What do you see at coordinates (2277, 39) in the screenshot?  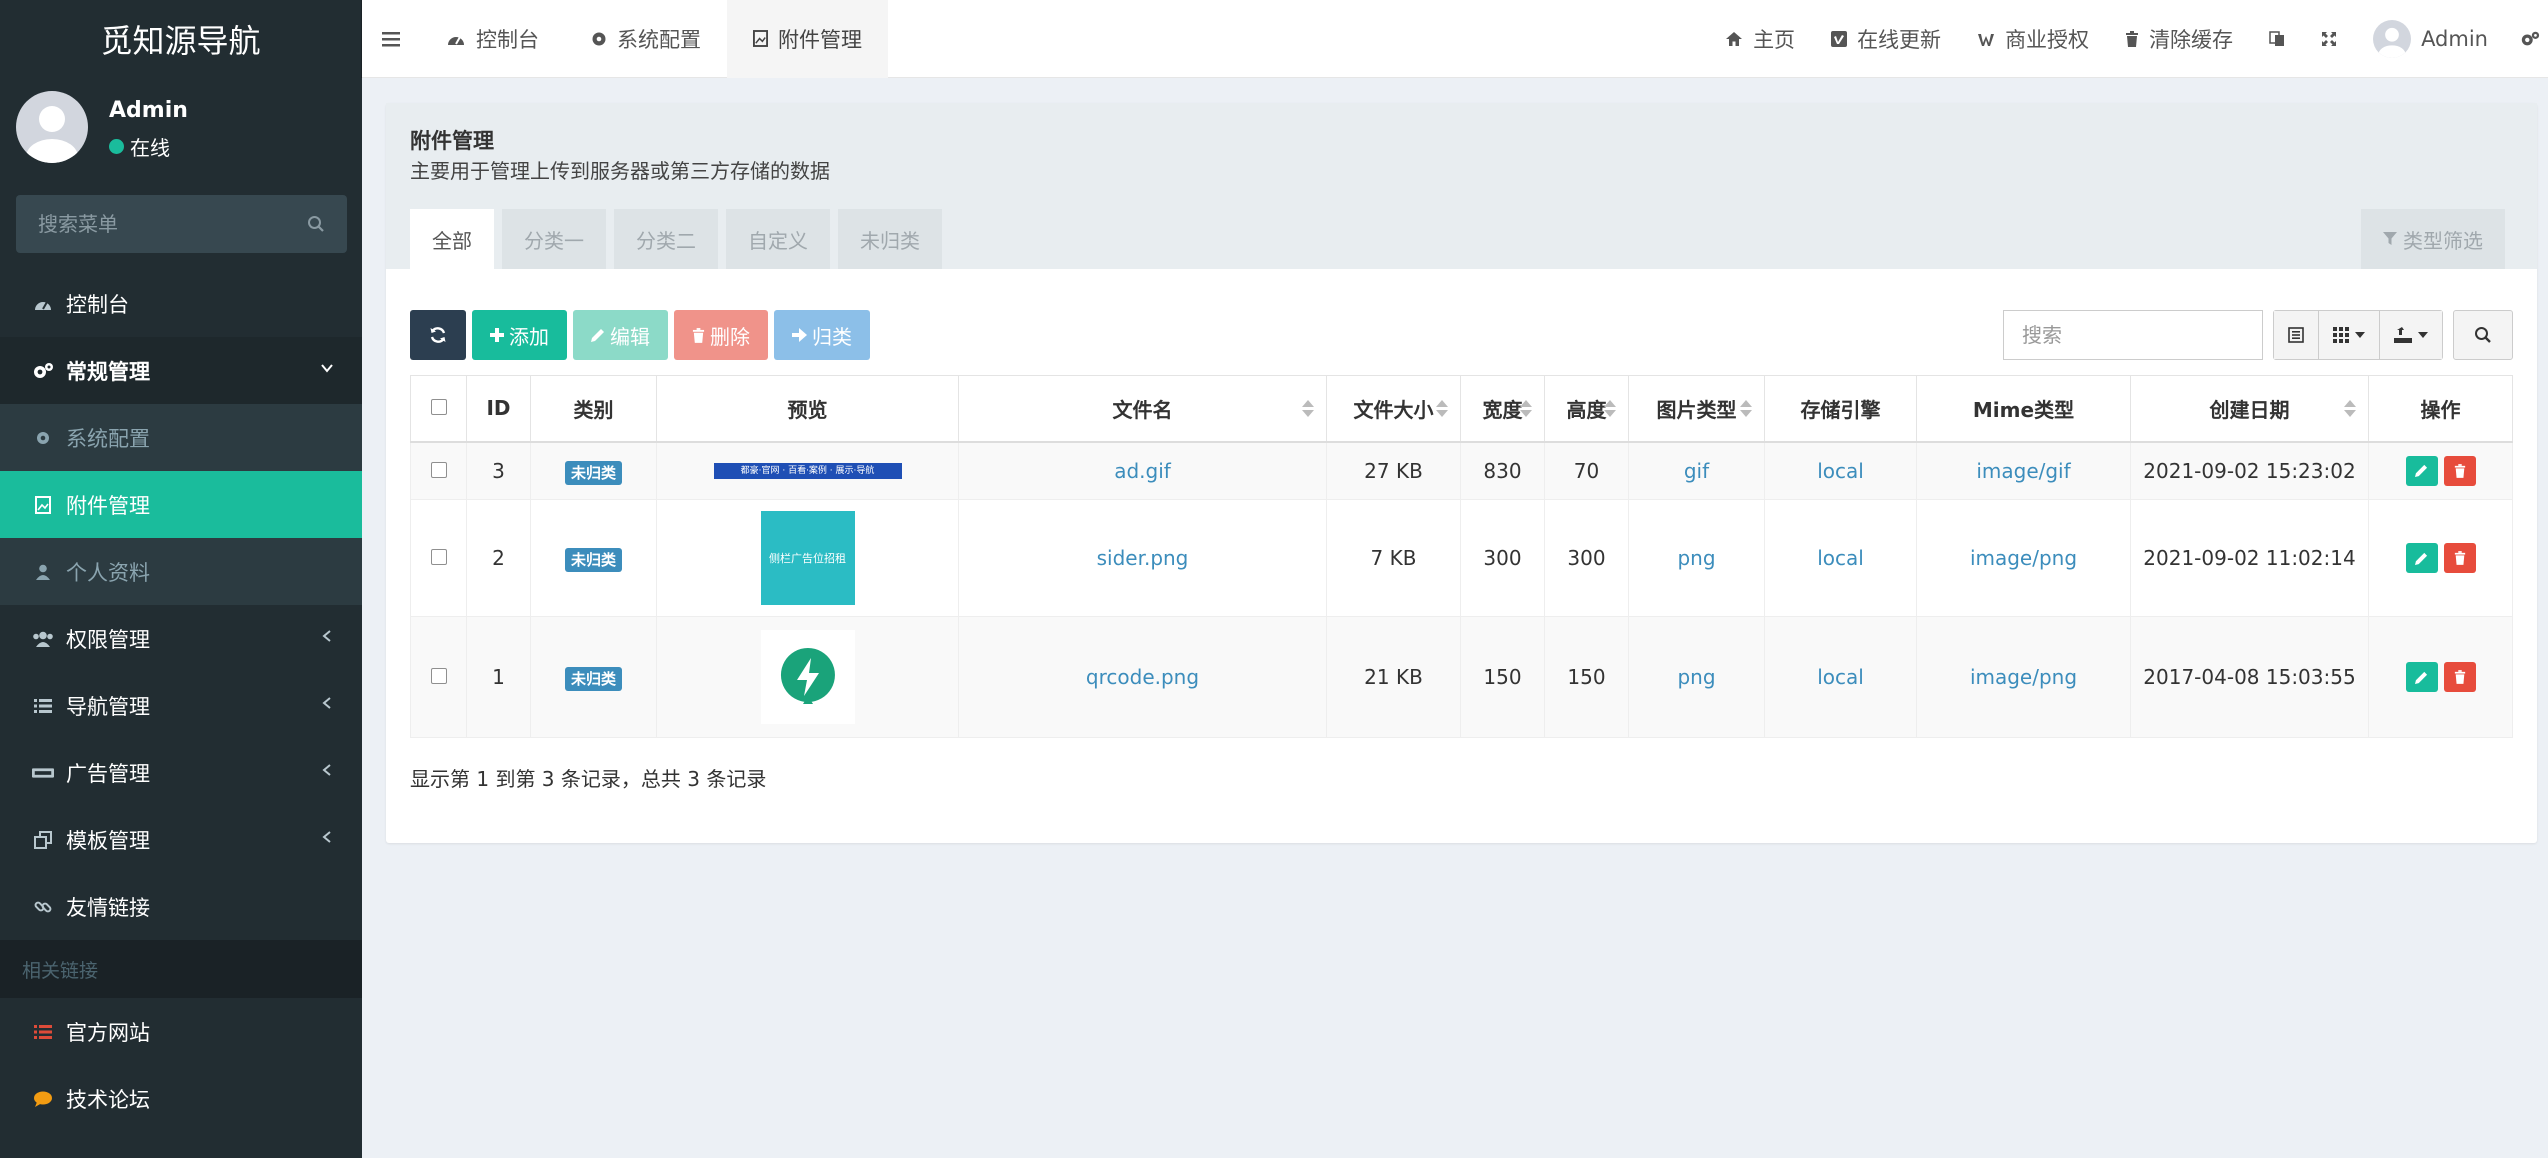 I see `language-toggle-button` at bounding box center [2277, 39].